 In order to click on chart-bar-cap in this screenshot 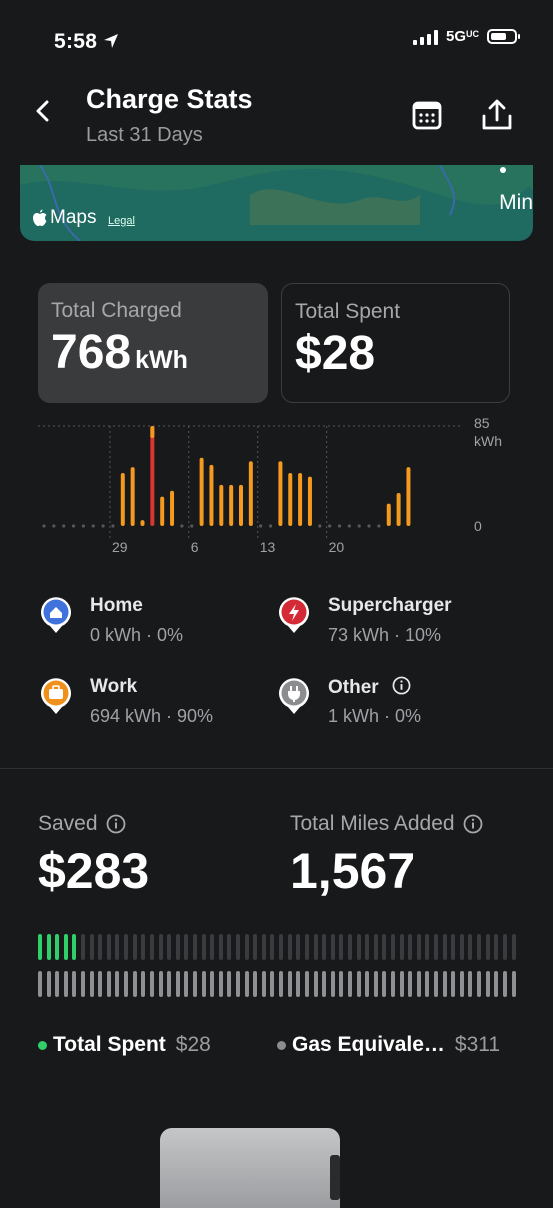, I will do `click(152, 432)`.